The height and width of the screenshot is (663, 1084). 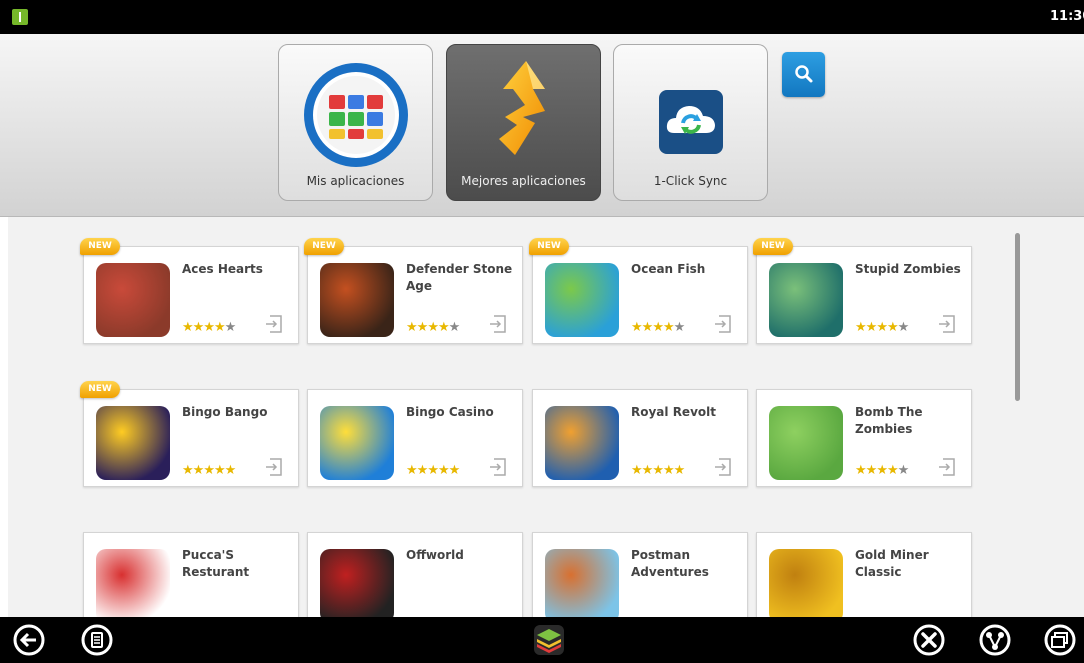 I want to click on bingo-casino-icon, so click(x=357, y=443).